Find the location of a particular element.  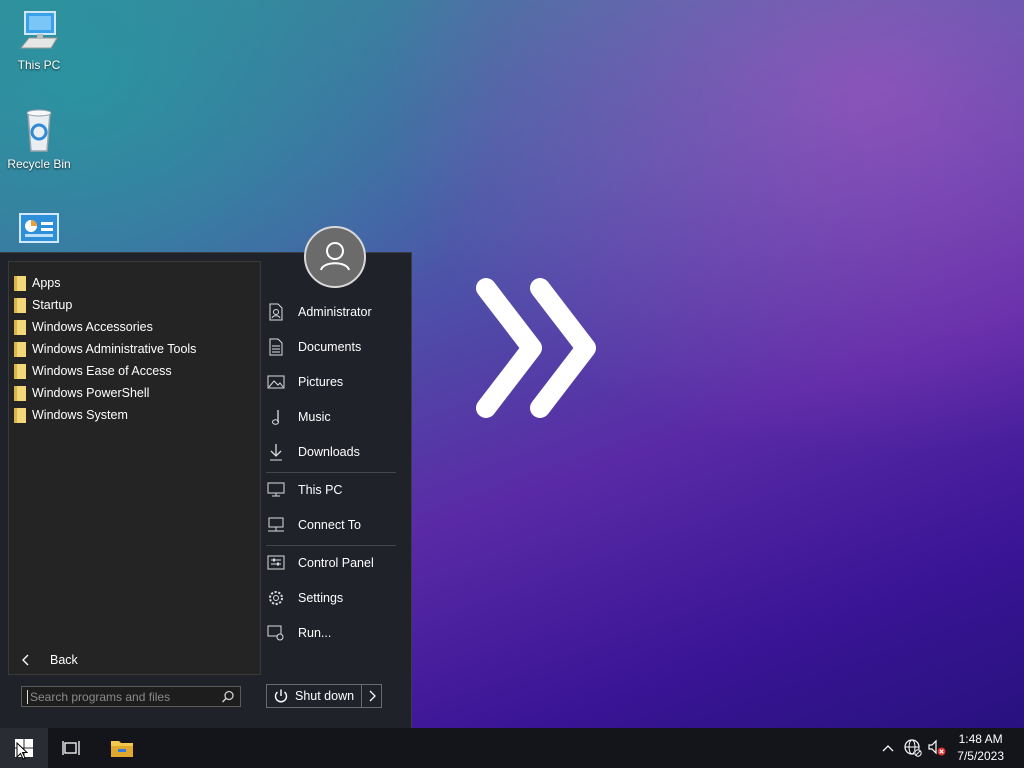

shutdown-options-button is located at coordinates (371, 696).